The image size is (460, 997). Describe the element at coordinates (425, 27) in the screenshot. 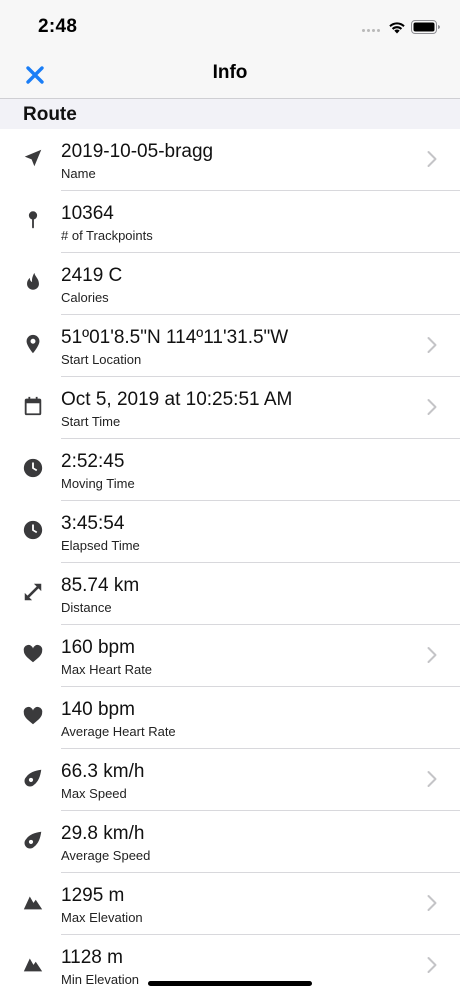

I see `battery-icon` at that location.